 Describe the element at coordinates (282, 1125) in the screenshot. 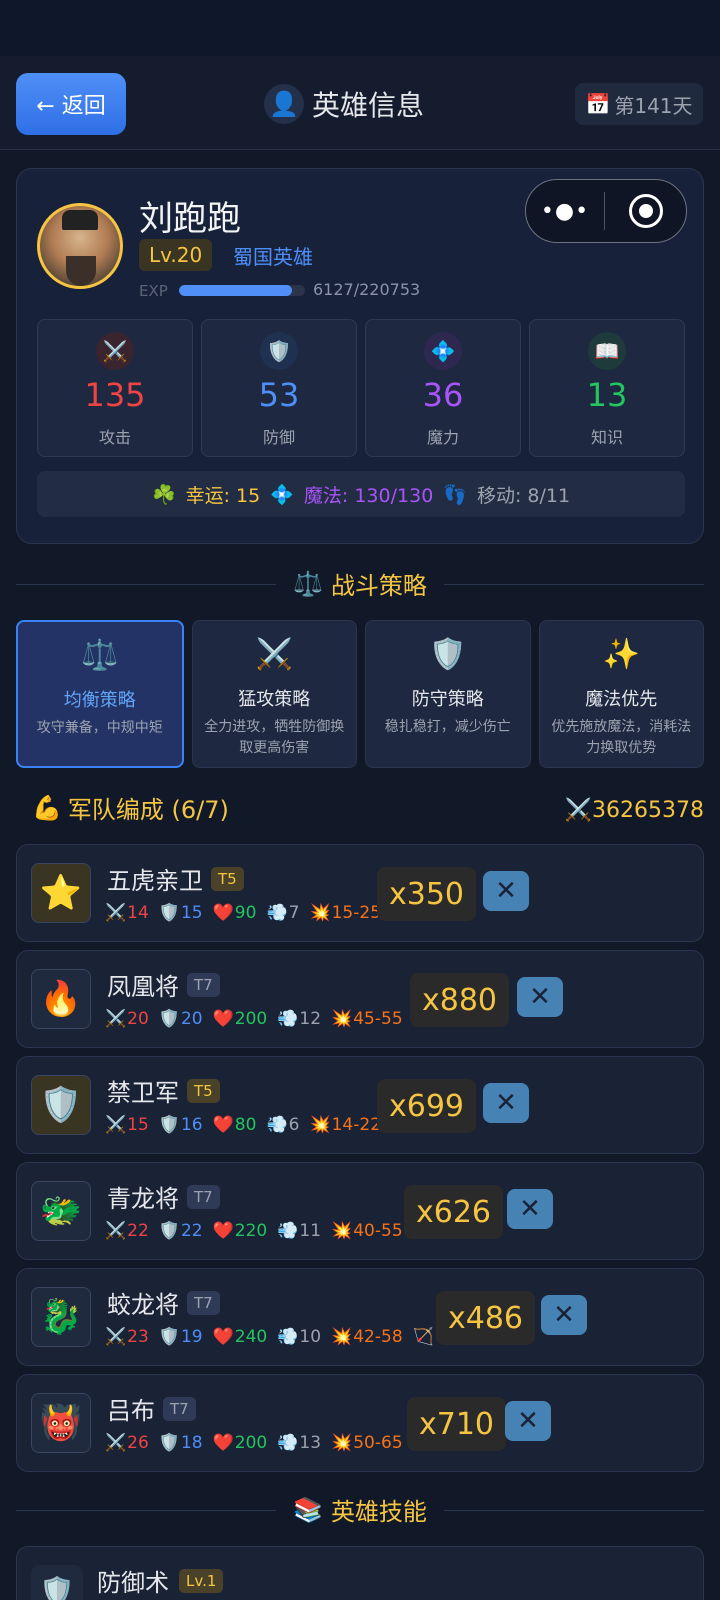

I see `unit-speed: 💨 6` at that location.